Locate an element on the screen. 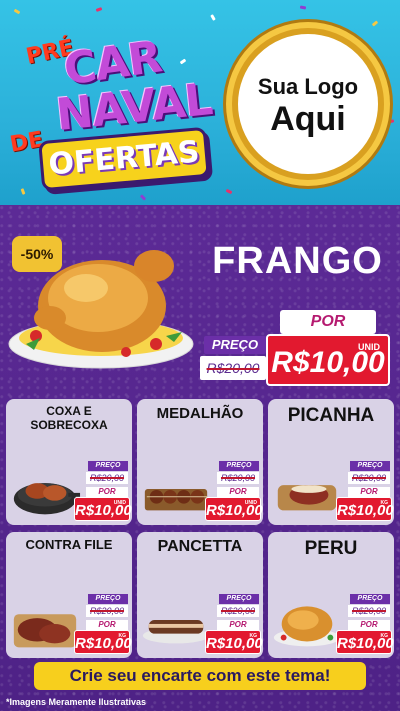 The image size is (400, 711). product-card: CONTRA FILE PREÇO R$20,00 POR KG R$10,00 is located at coordinates (69, 595).